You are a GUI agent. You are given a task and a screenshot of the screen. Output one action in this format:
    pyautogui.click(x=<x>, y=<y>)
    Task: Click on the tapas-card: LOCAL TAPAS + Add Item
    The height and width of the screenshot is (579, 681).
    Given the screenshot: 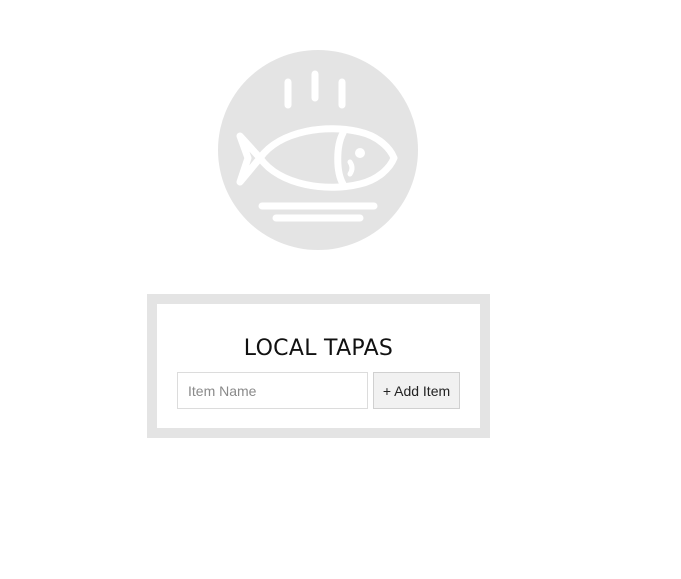 What is the action you would take?
    pyautogui.click(x=318, y=366)
    